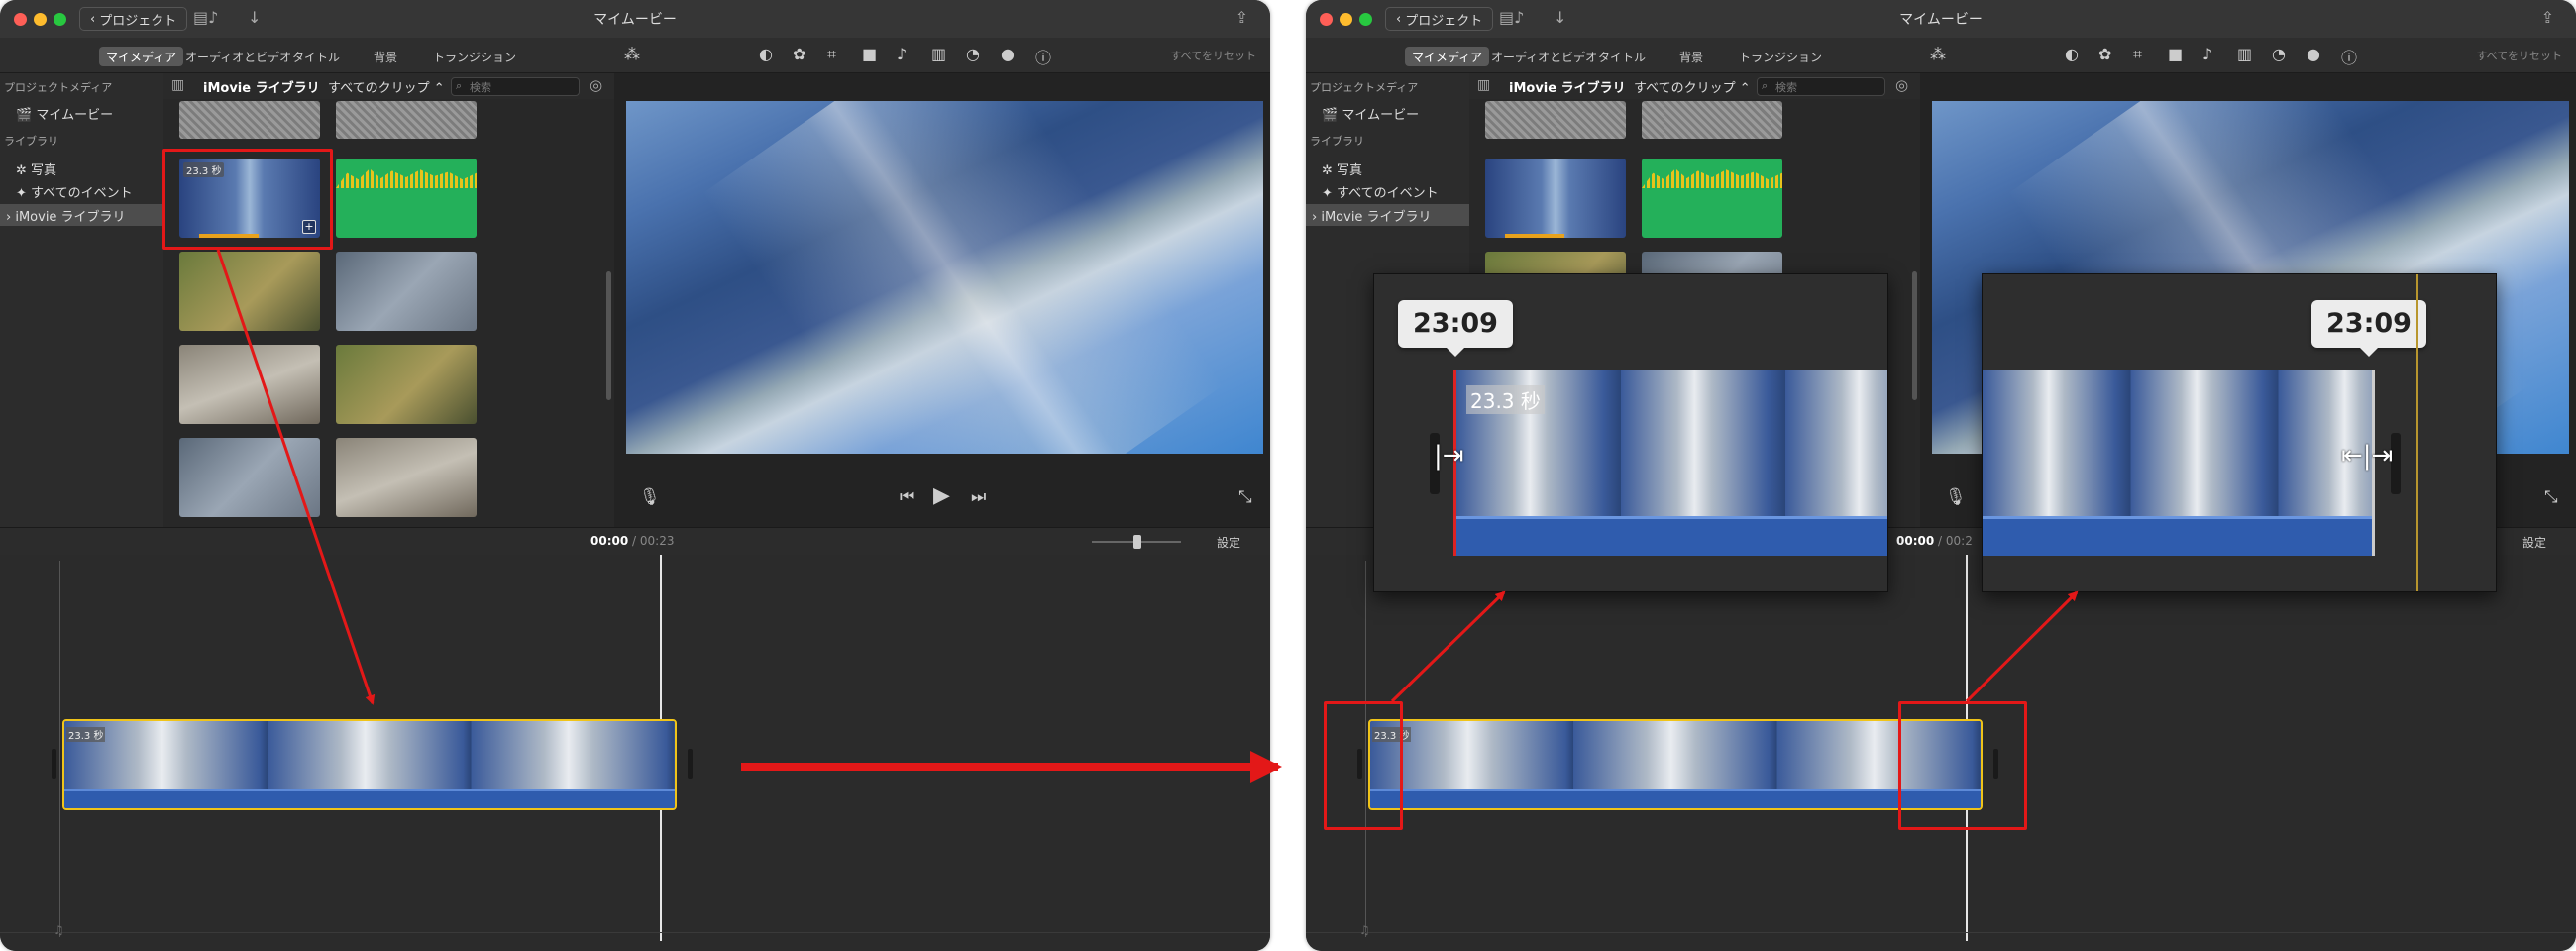 This screenshot has width=2576, height=951. I want to click on skip-forward-icon: ⏭, so click(978, 497).